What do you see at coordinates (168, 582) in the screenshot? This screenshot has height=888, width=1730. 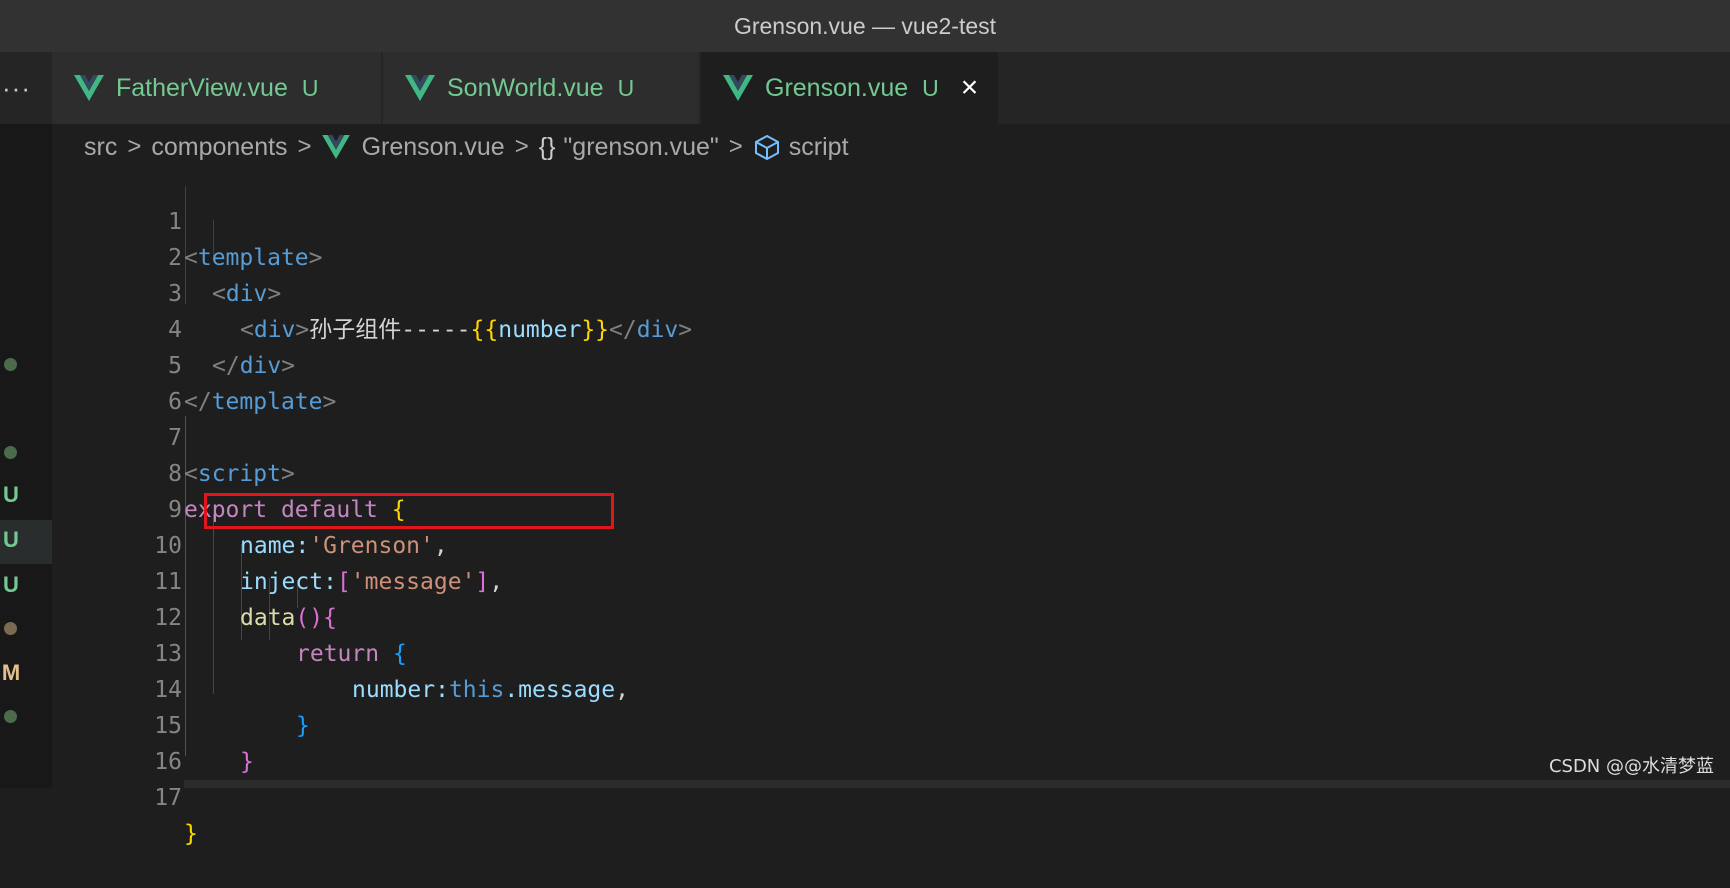 I see `line-number: 11` at bounding box center [168, 582].